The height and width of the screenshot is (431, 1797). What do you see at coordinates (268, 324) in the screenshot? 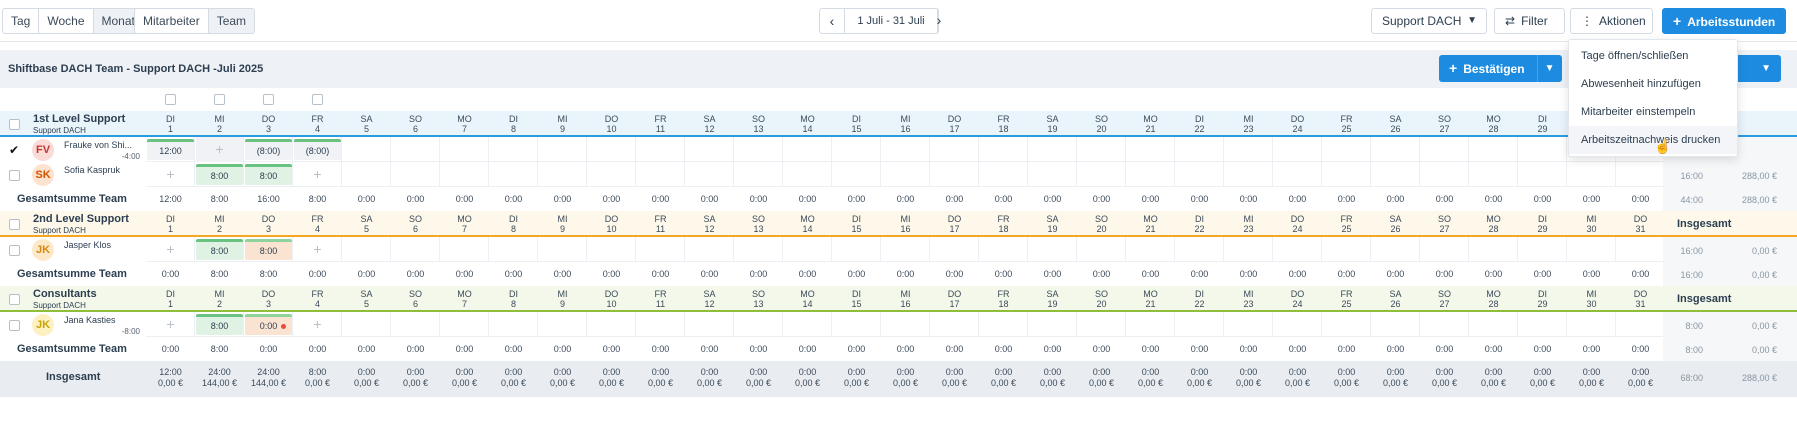
I see `shift-block: 0:00` at bounding box center [268, 324].